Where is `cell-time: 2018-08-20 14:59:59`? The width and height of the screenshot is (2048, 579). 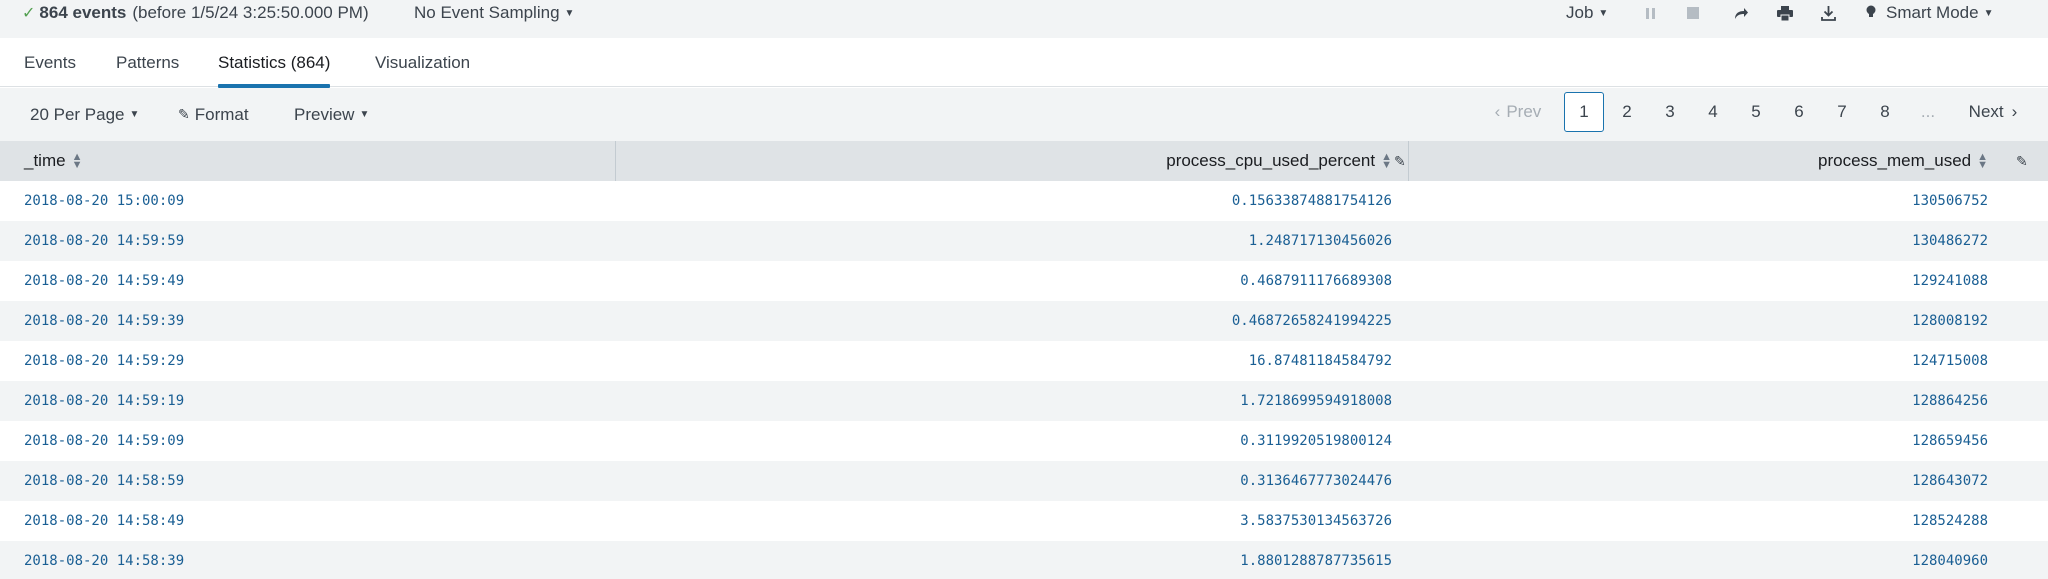
cell-time: 2018-08-20 14:59:59 is located at coordinates (104, 241).